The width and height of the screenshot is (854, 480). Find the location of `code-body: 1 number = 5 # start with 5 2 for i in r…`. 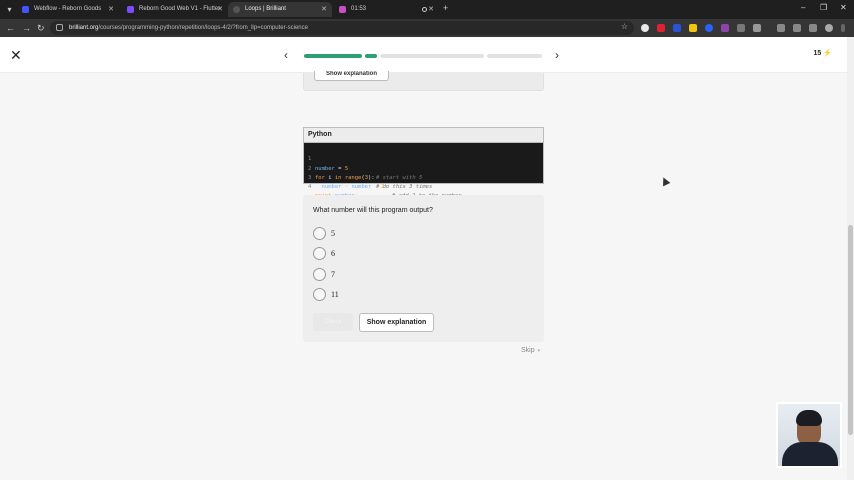

code-body: 1 number = 5 # start with 5 2 for i in r… is located at coordinates (423, 171).